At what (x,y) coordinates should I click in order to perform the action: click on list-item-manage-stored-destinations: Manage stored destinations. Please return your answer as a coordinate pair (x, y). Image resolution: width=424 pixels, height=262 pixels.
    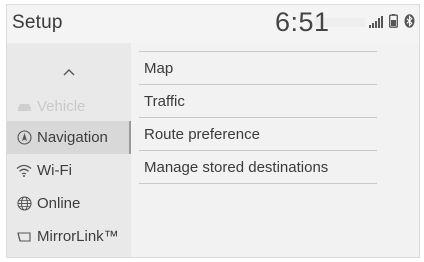
    Looking at the image, I should click on (258, 167).